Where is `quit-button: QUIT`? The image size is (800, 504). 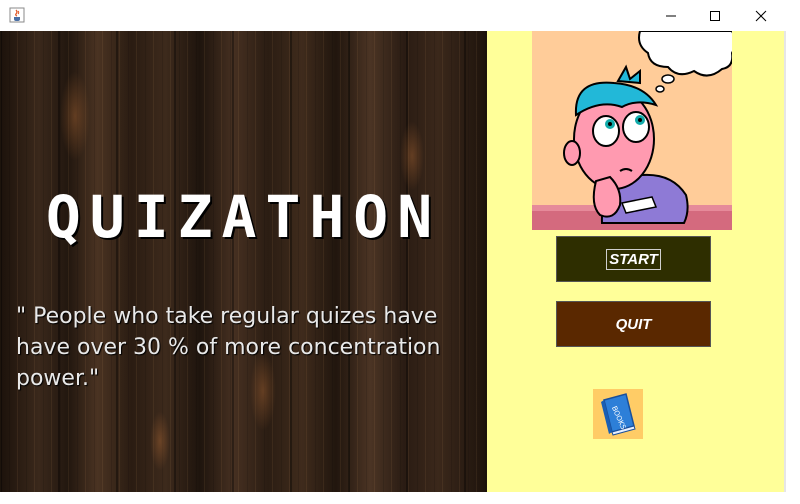 quit-button: QUIT is located at coordinates (633, 324).